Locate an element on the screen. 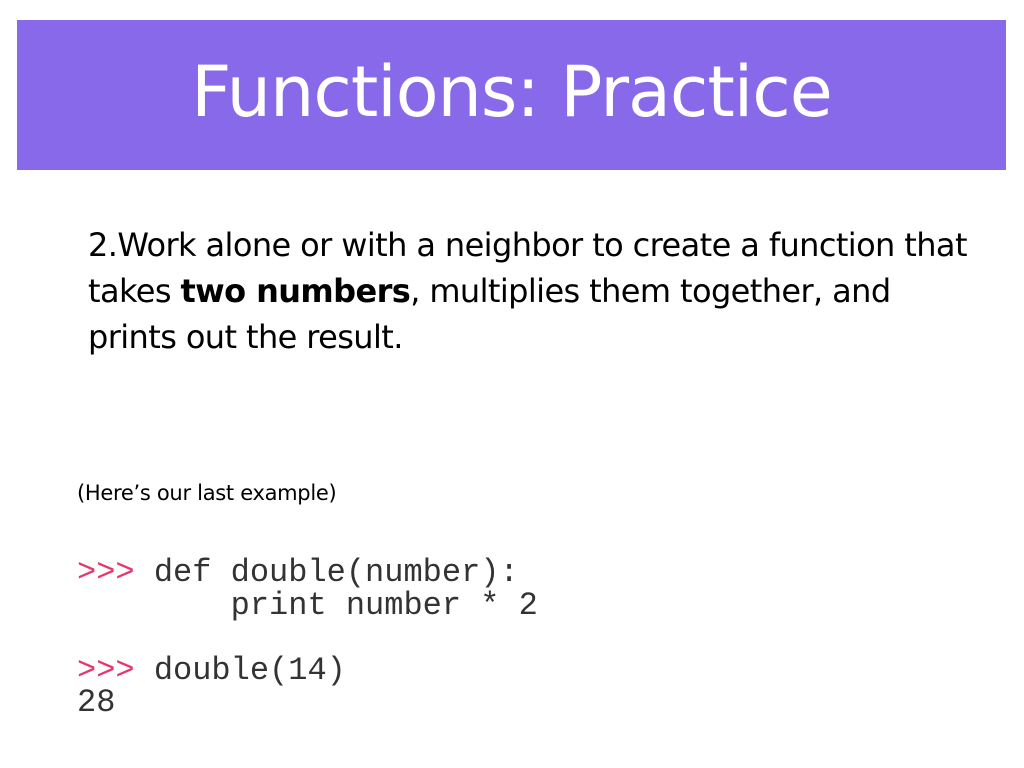 The height and width of the screenshot is (768, 1024). code-line-print: print number * 2 is located at coordinates (307, 605).